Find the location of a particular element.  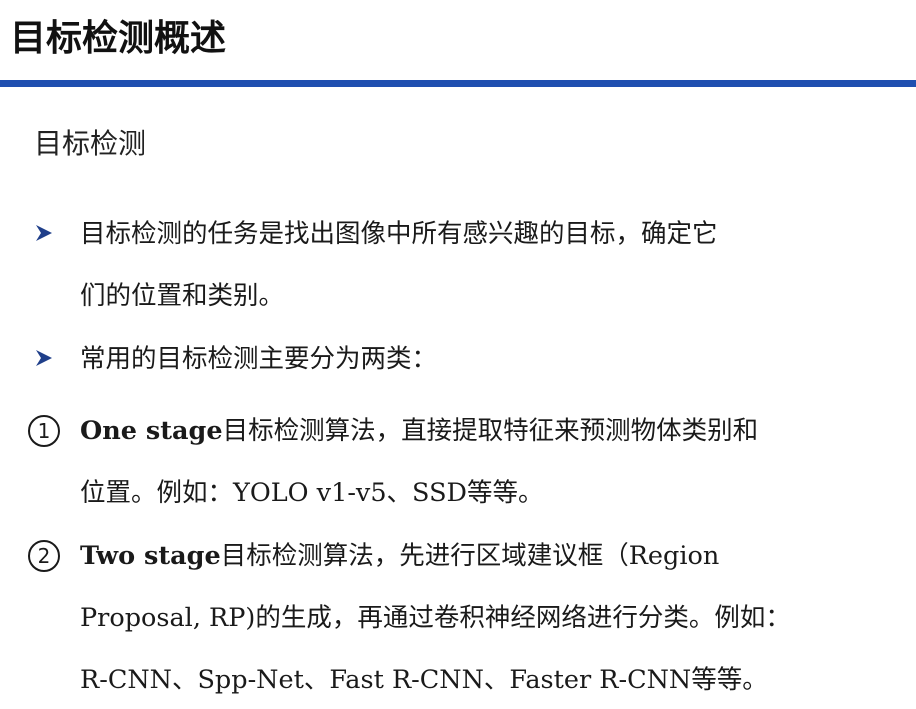

circled-number-two: 2 is located at coordinates (44, 556).